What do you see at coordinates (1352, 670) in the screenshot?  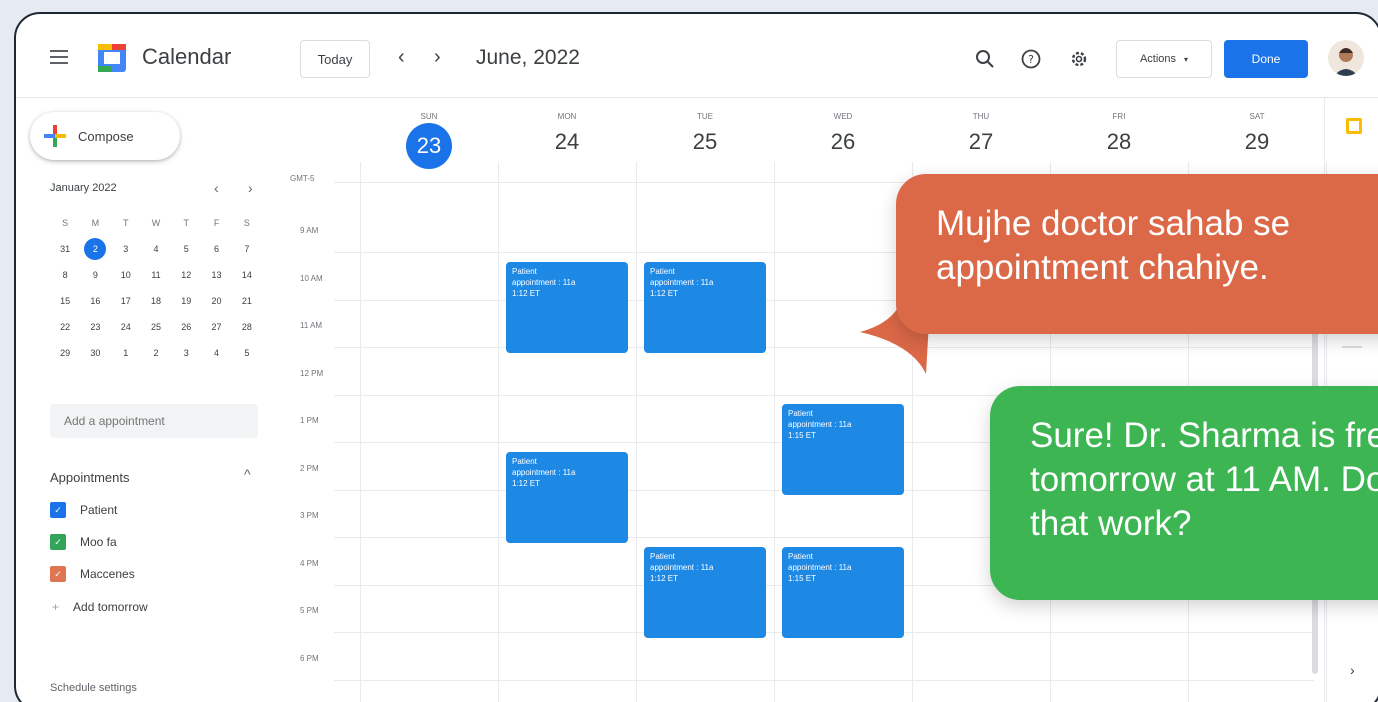 I see `expand-panel-icon: ›` at bounding box center [1352, 670].